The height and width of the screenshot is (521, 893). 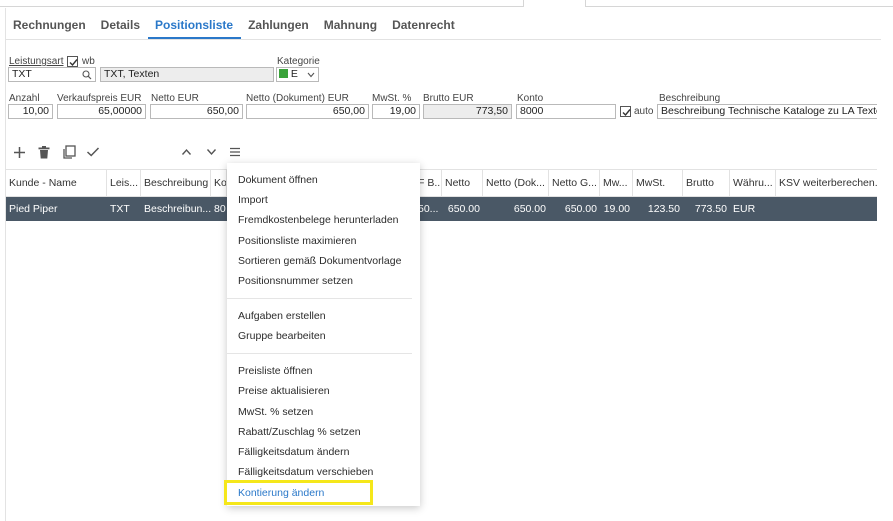 I want to click on tab-zahlungen: Zahlungen, so click(x=279, y=26).